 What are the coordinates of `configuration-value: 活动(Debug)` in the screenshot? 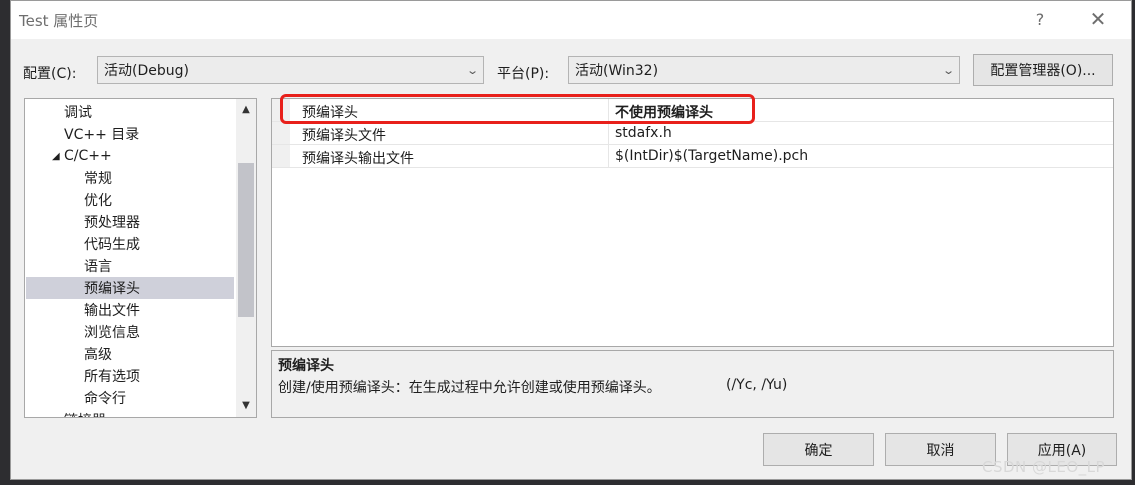 It's located at (146, 71).